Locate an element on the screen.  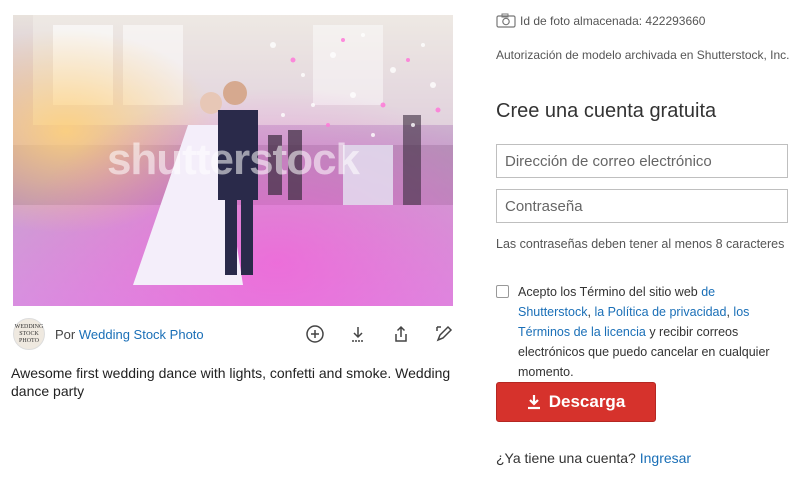
photo-id-row: Id de foto almacenada: 422293660 is located at coordinates (600, 21).